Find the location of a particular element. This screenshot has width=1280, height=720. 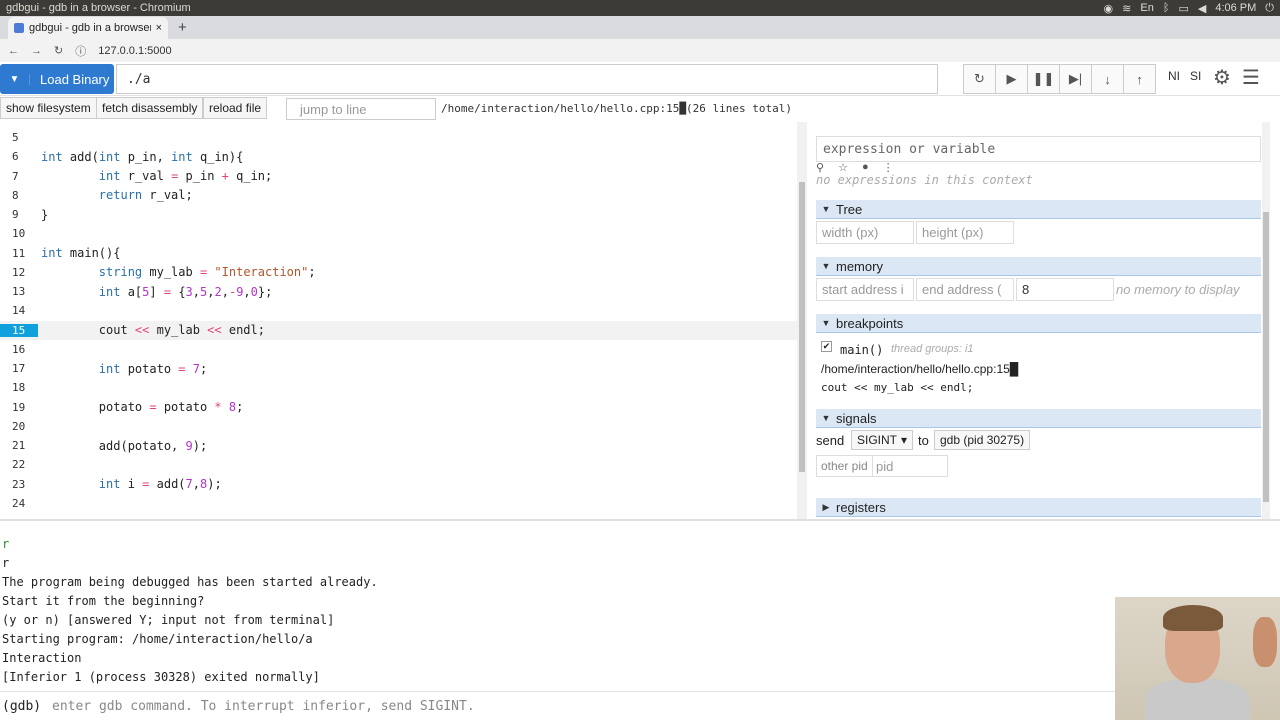

line-number: 8 is located at coordinates (19, 195).